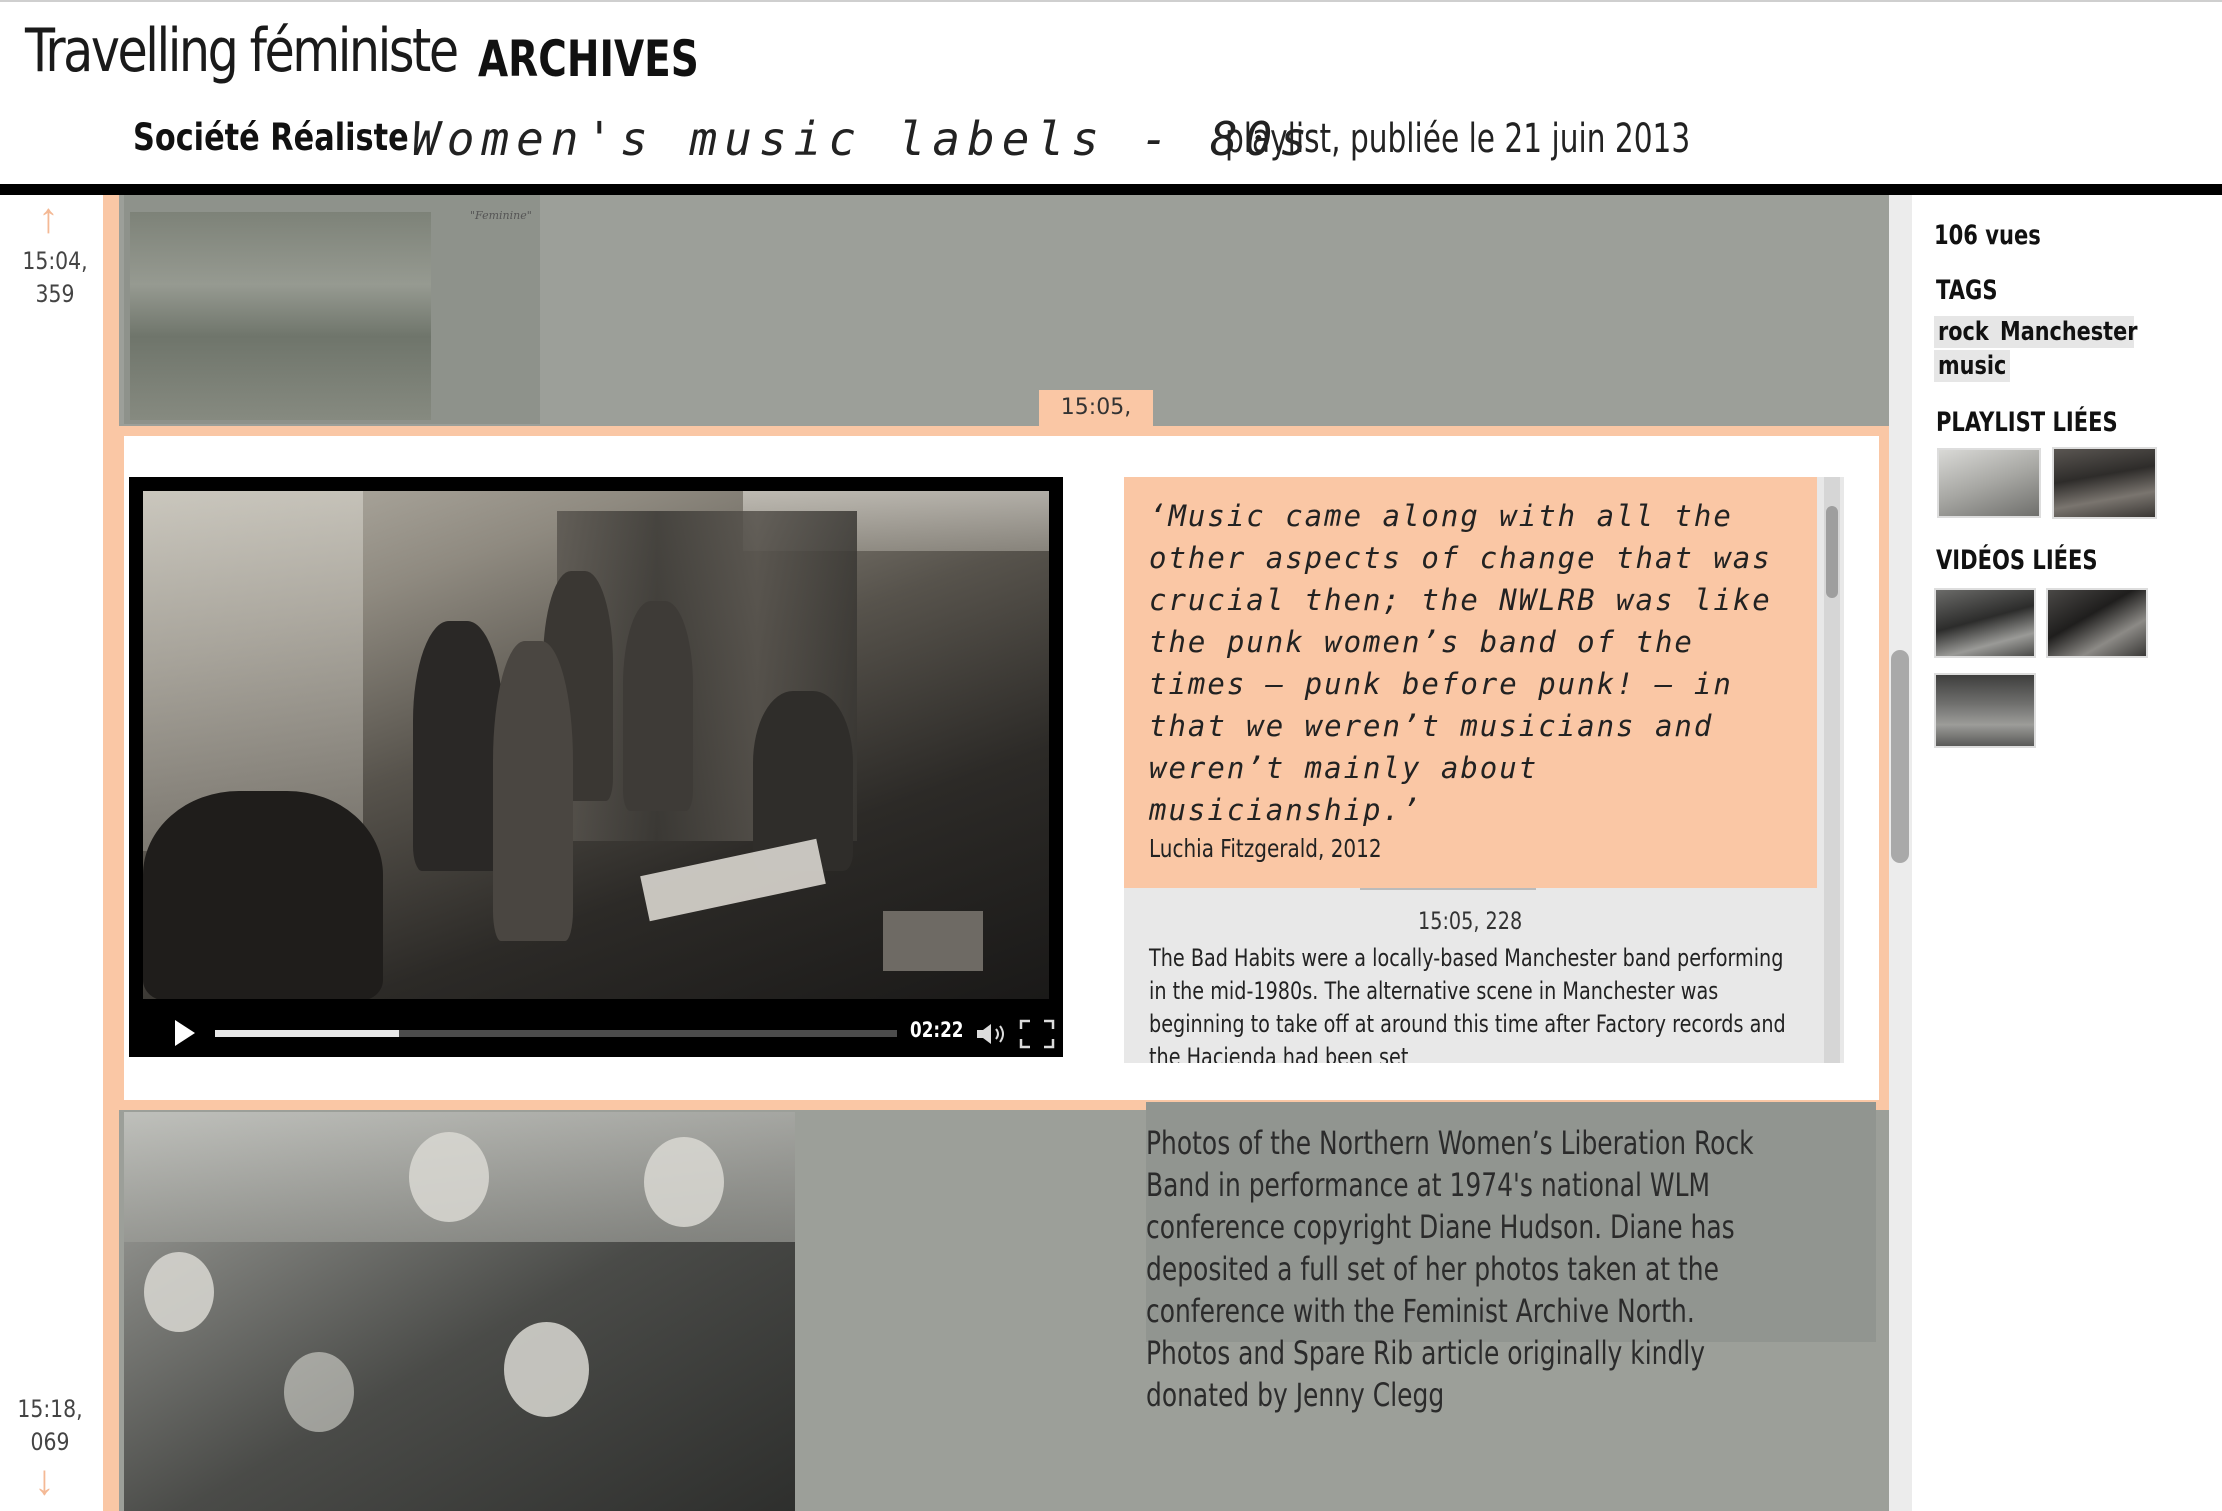 The height and width of the screenshot is (1511, 2222). What do you see at coordinates (51, 853) in the screenshot?
I see `timeline: ↑ 15:04, 359 15:18, 069 ↓` at bounding box center [51, 853].